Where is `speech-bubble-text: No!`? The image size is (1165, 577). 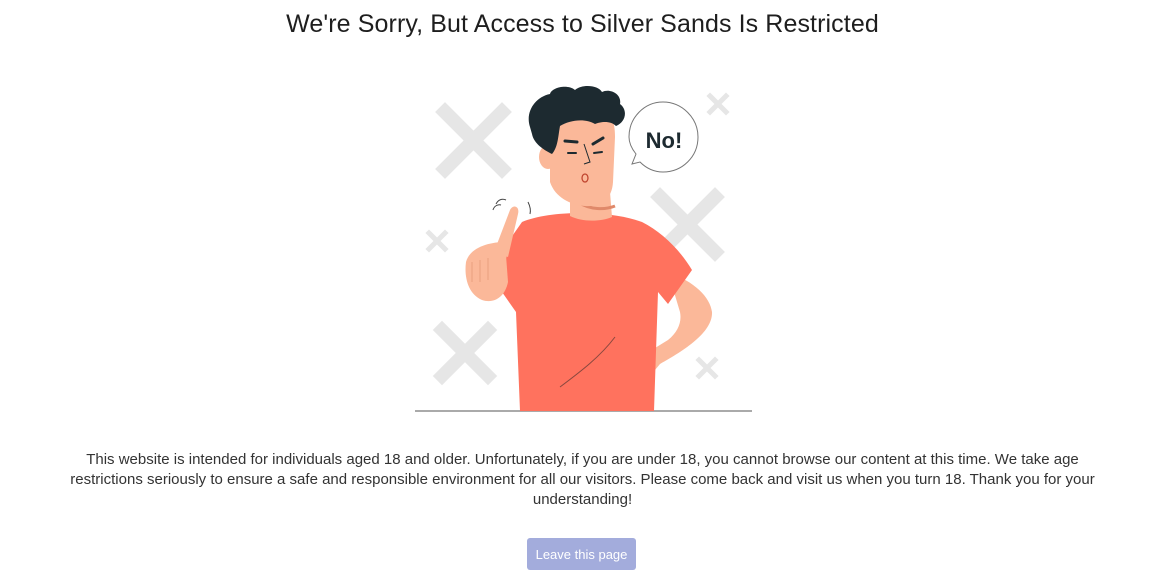 speech-bubble-text: No! is located at coordinates (664, 140).